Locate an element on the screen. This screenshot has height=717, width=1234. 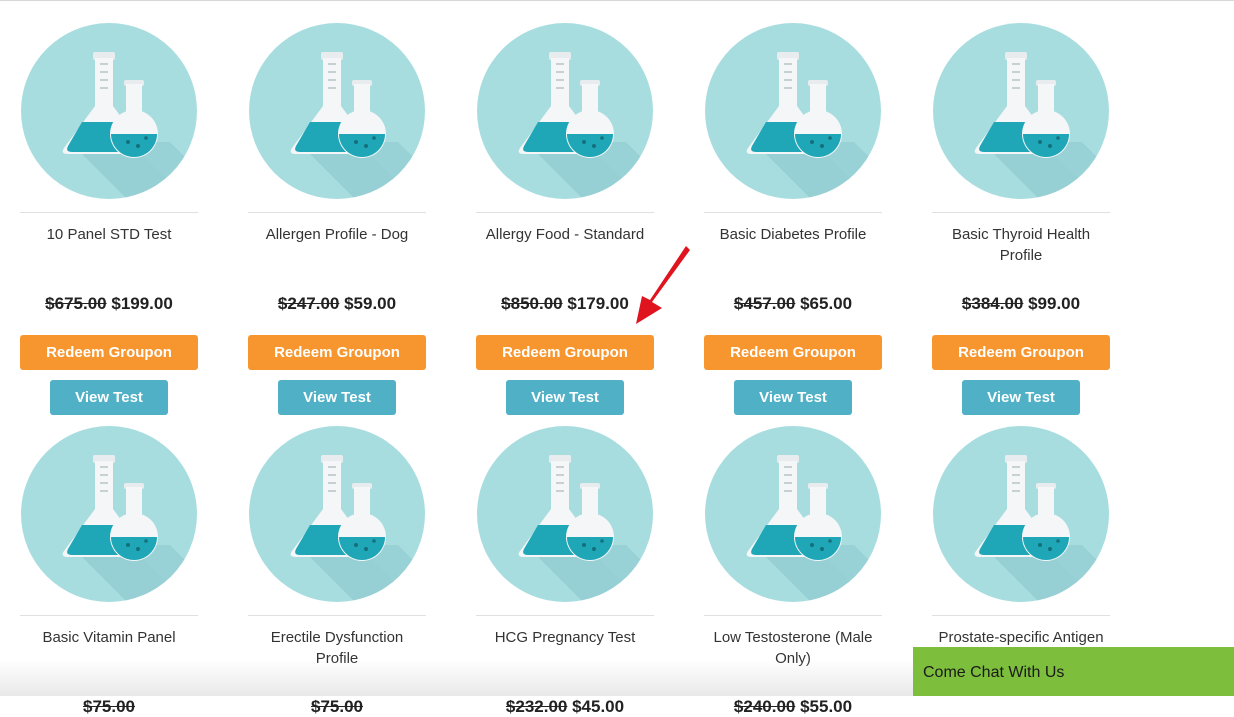
sale-price: $99.00 is located at coordinates (1054, 303).